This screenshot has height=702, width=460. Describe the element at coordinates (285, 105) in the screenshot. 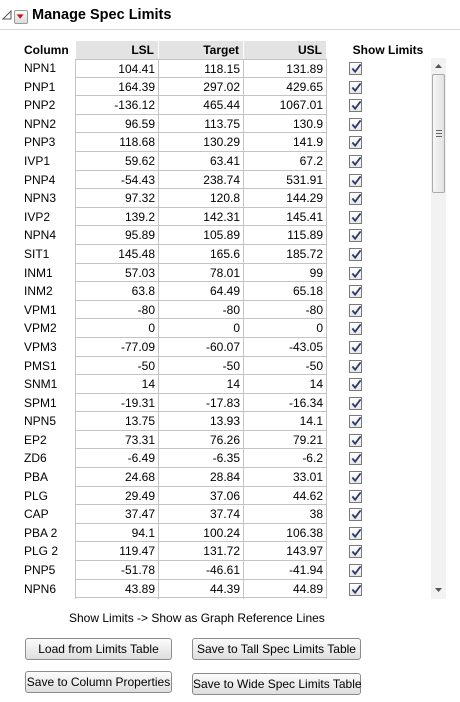

I see `usl-cell: 1067.01` at that location.